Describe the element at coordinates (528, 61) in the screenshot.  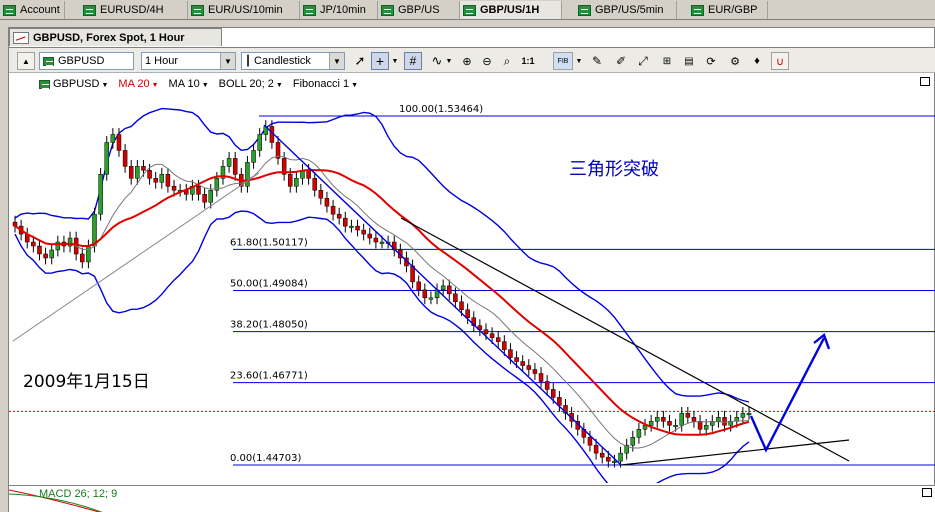
I see `one-to-one-button: 1:1` at that location.